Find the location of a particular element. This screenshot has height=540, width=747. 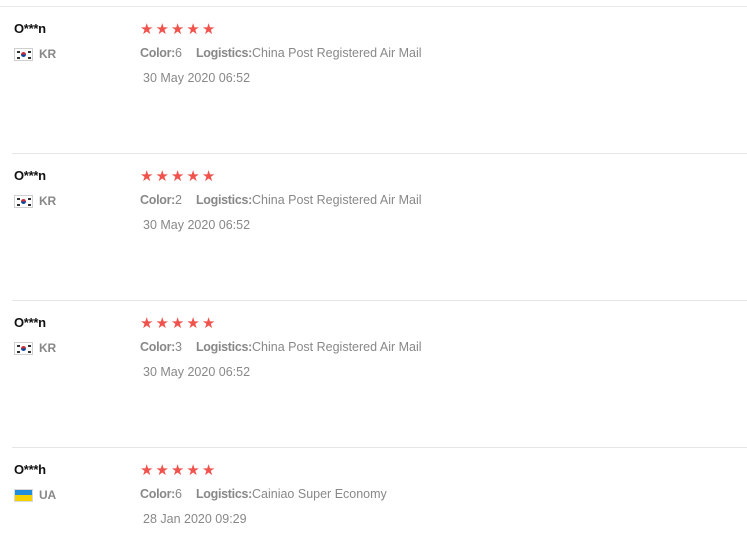

country-code: UA is located at coordinates (47, 495).